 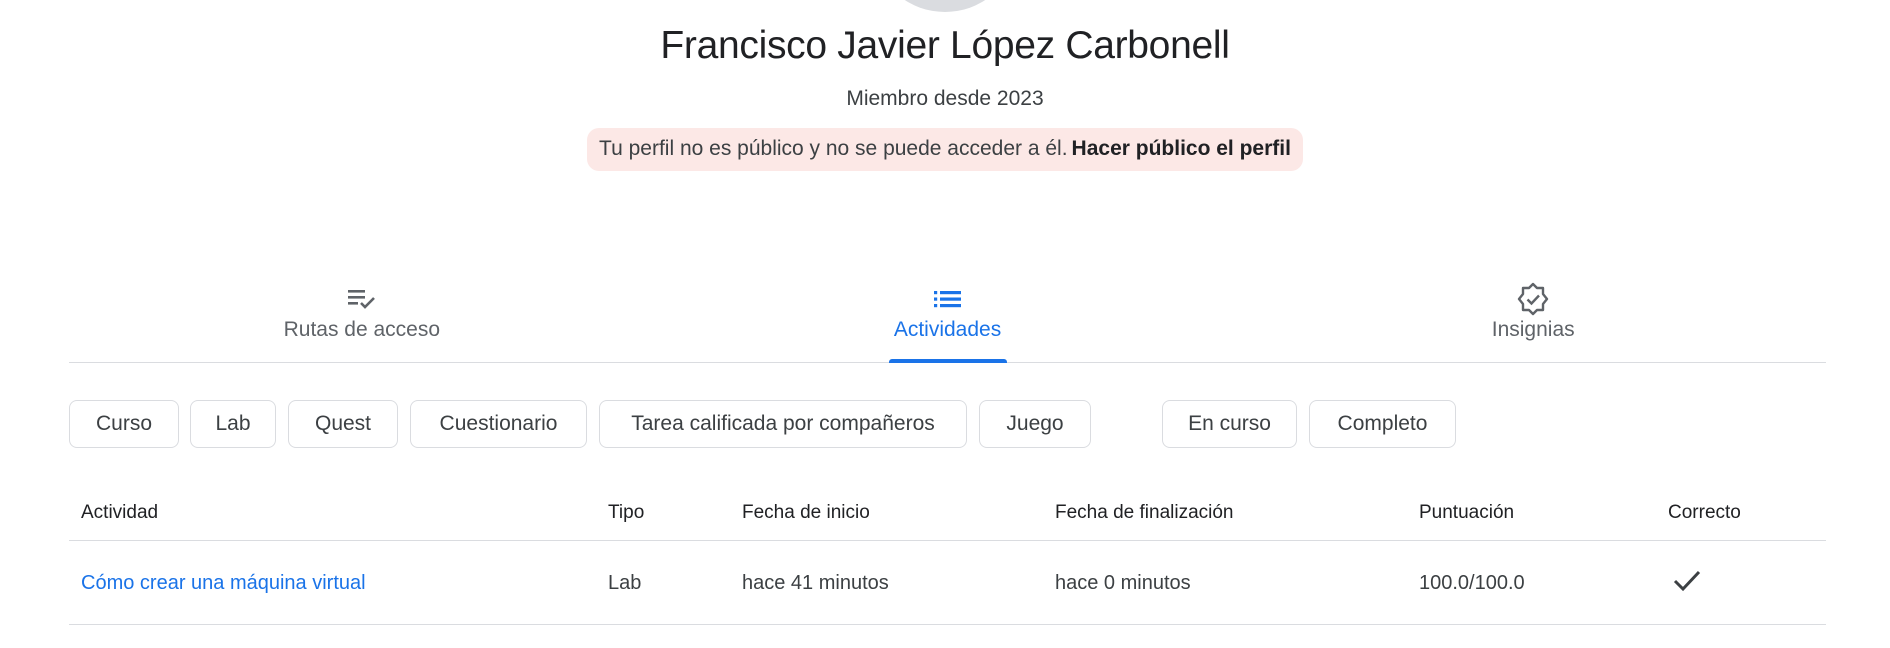 I want to click on column-header-actividad: Actividad, so click(x=120, y=512).